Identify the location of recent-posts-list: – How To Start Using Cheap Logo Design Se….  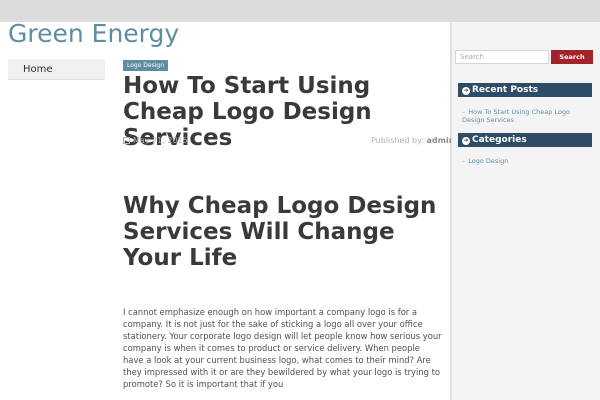
(527, 116).